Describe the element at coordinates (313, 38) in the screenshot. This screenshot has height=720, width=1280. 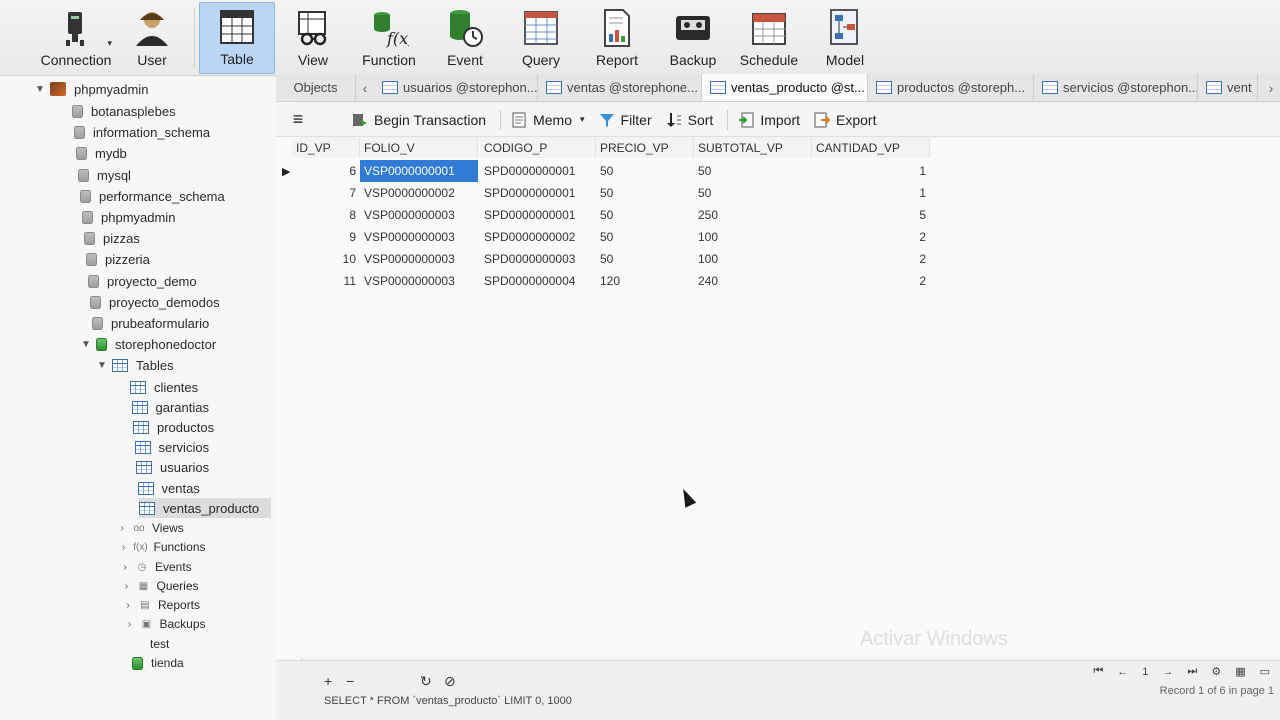
I see `toolbar-view-button: View` at that location.